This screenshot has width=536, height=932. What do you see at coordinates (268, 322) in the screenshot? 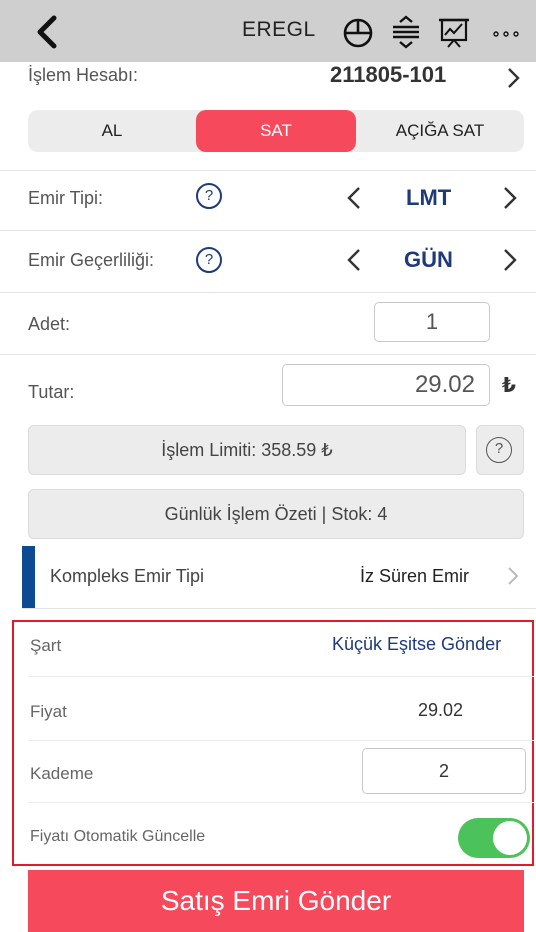
I see `quantity-row: Adet: 1` at bounding box center [268, 322].